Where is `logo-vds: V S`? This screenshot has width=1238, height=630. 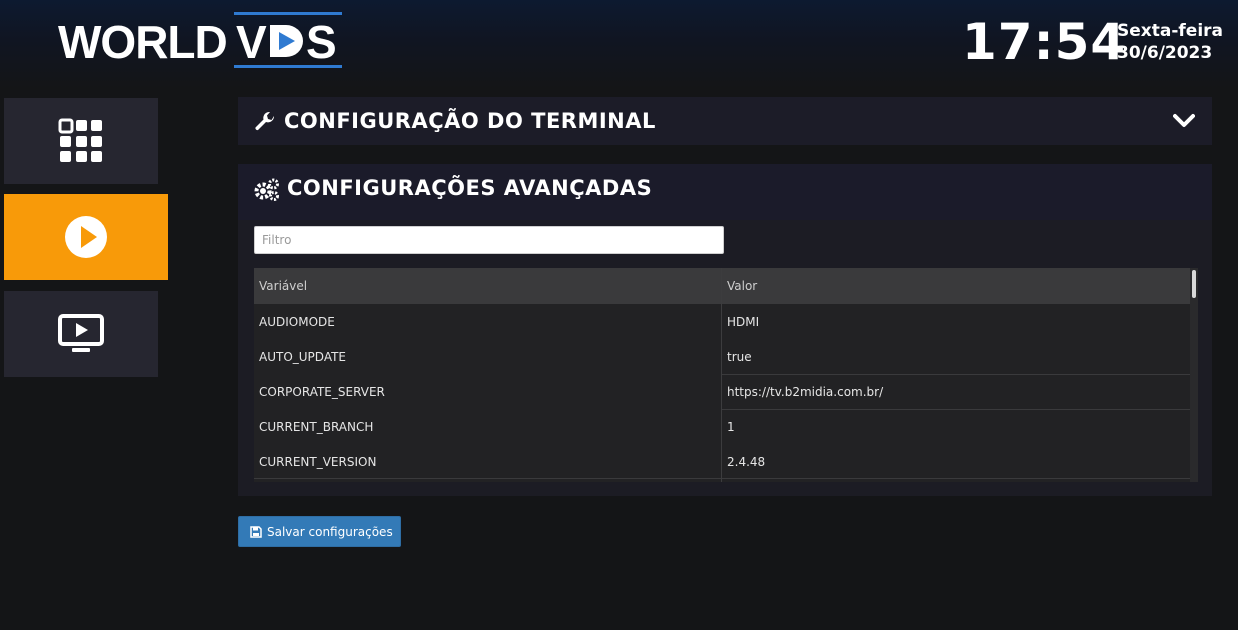 logo-vds: V S is located at coordinates (288, 40).